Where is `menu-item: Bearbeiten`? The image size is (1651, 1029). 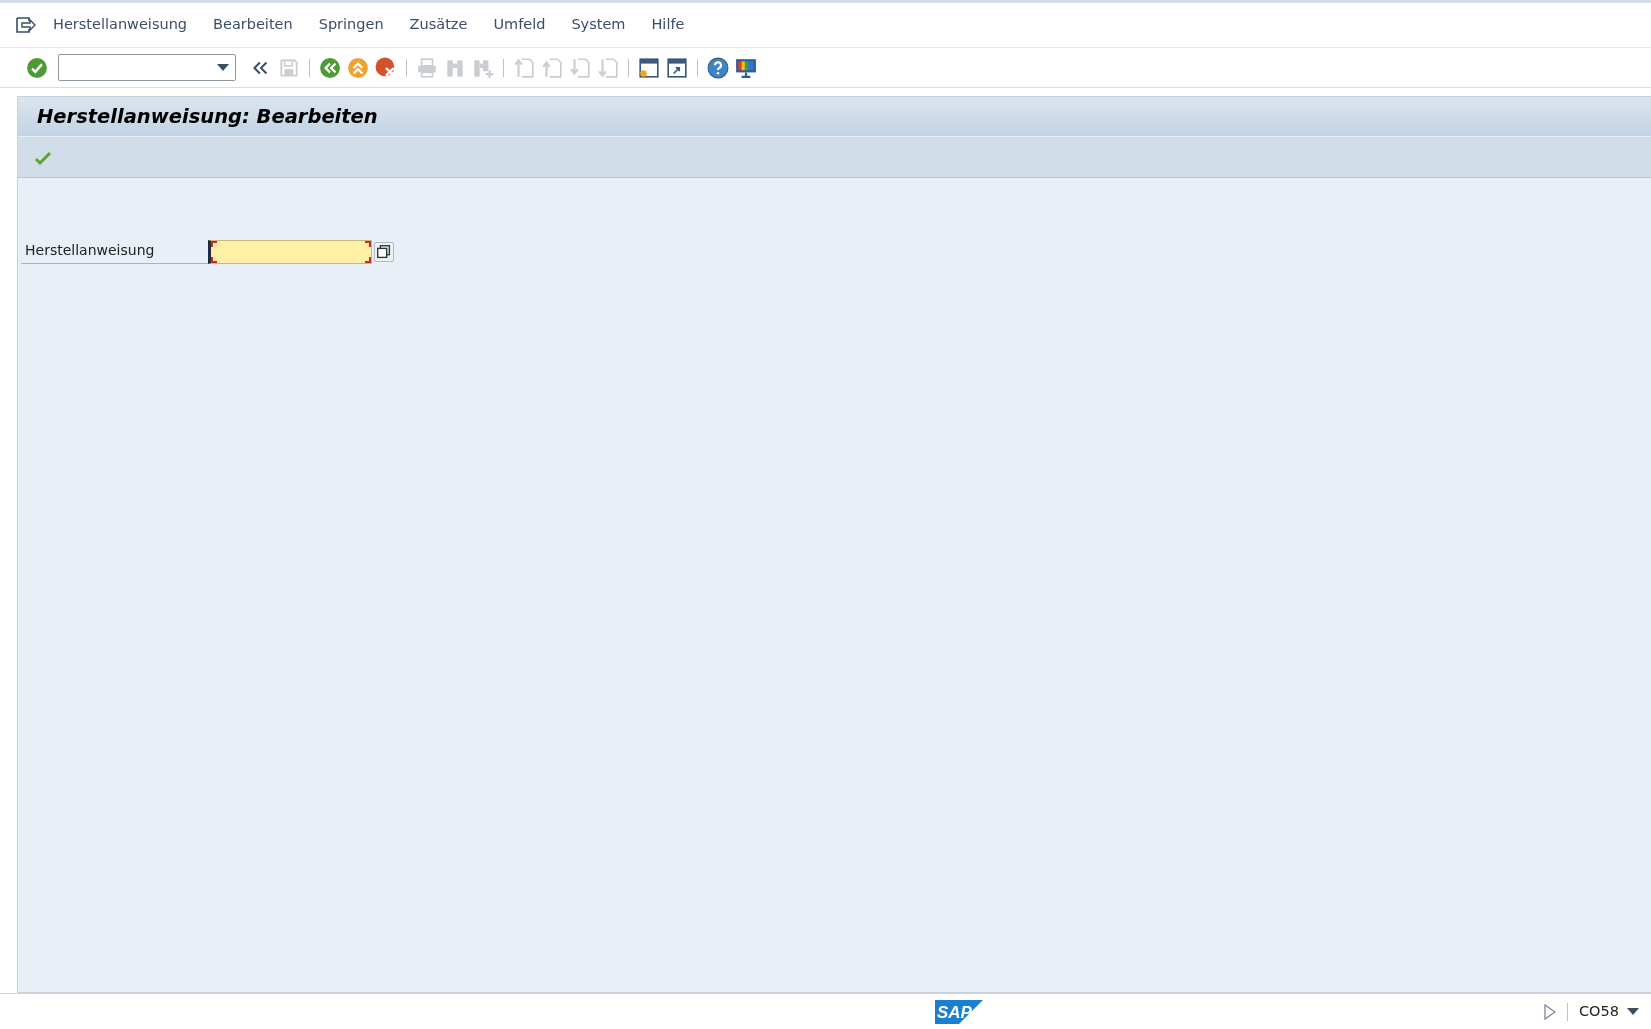 menu-item: Bearbeiten is located at coordinates (253, 25).